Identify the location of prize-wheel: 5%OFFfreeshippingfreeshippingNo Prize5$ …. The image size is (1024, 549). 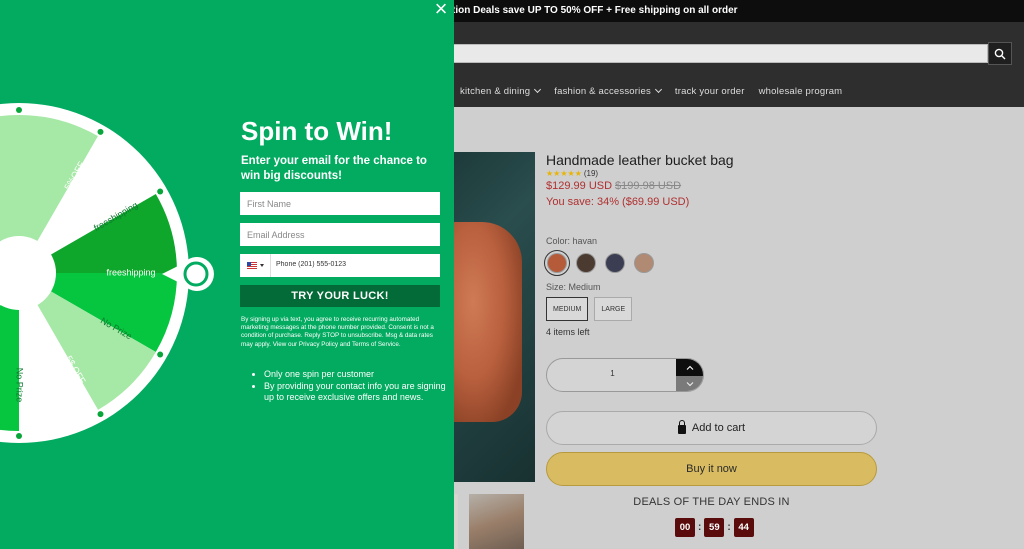
(94, 273).